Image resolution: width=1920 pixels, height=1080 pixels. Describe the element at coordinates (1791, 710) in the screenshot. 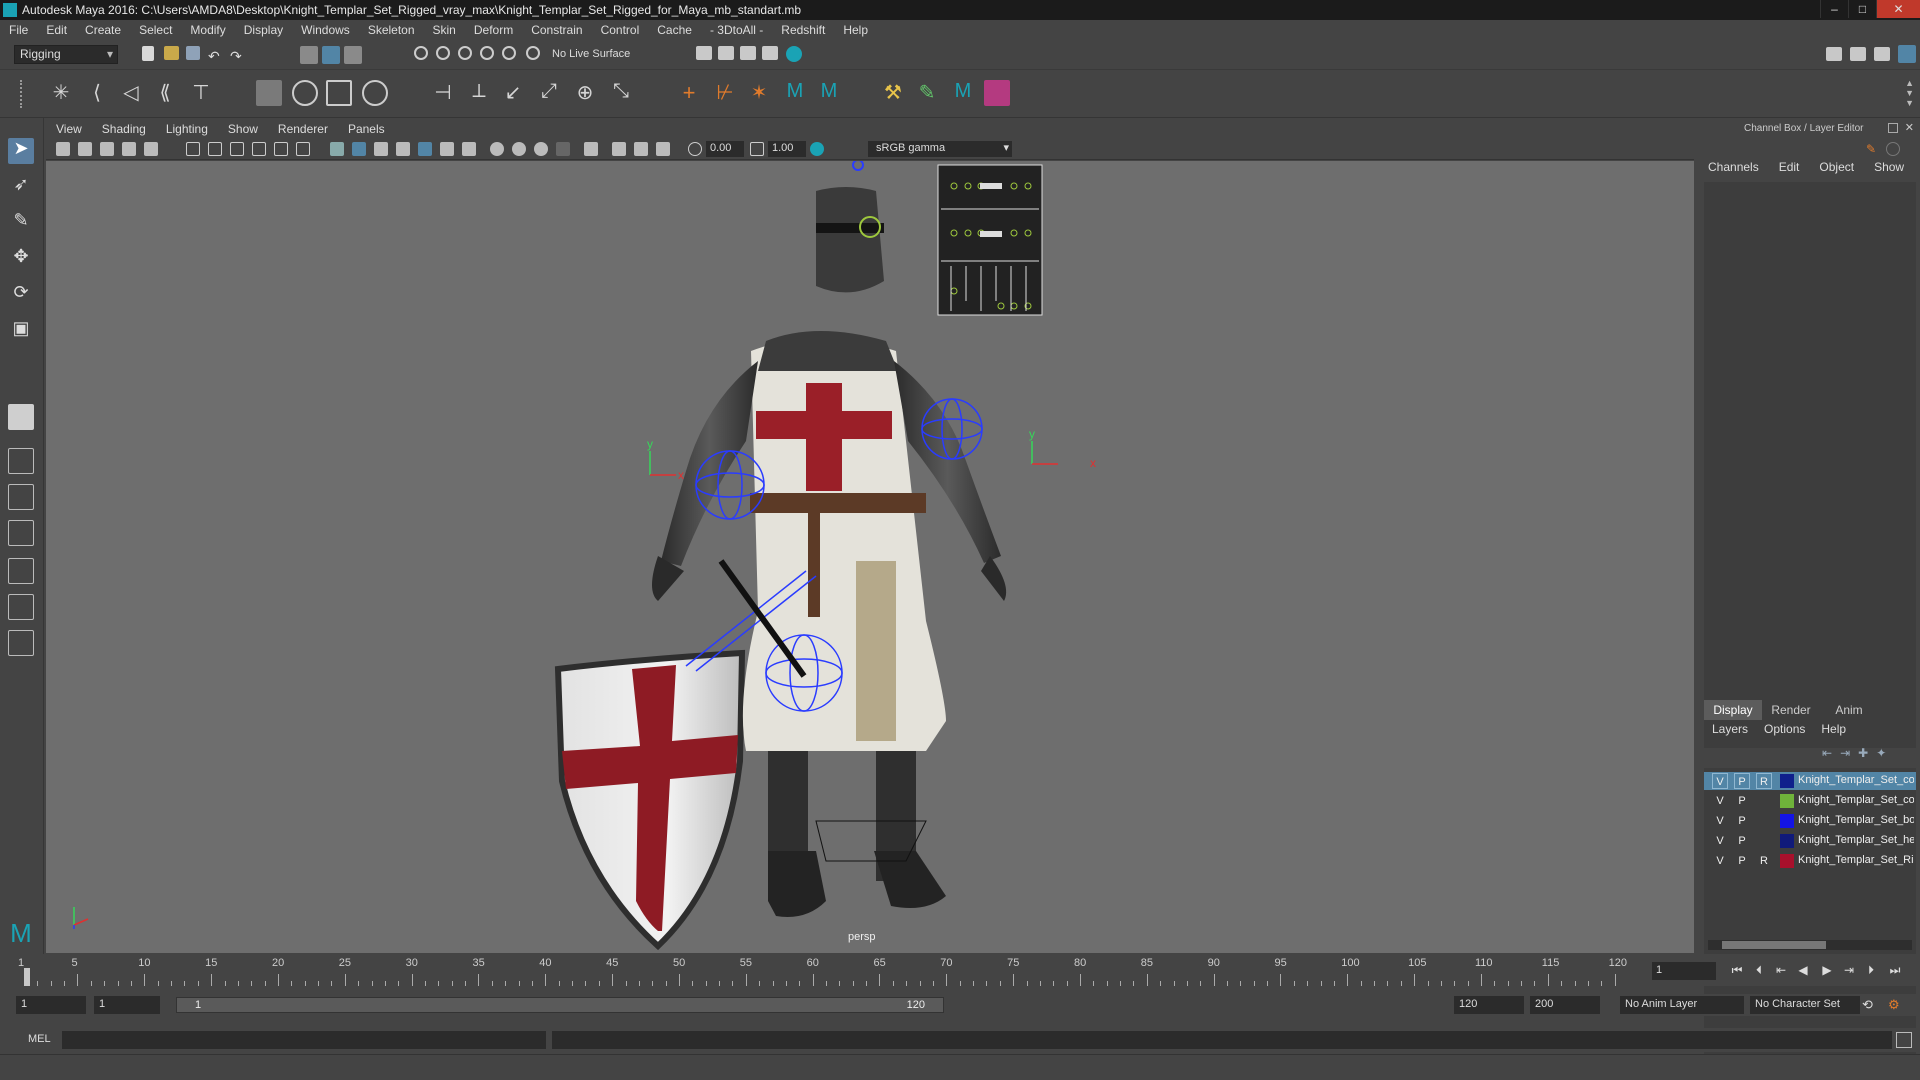

I see `layer-editor-tab: Render` at that location.